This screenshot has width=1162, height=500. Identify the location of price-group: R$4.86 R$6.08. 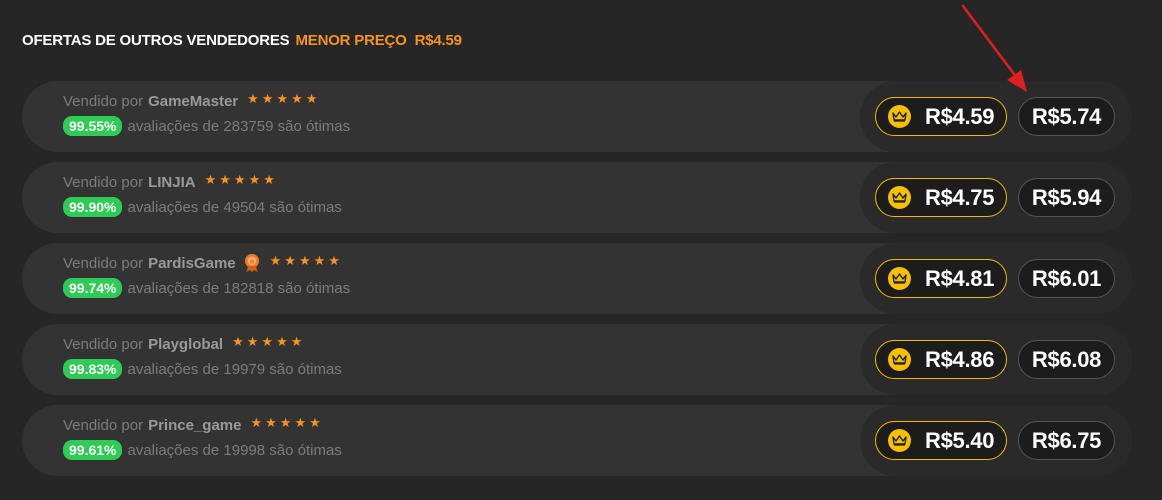
(996, 359).